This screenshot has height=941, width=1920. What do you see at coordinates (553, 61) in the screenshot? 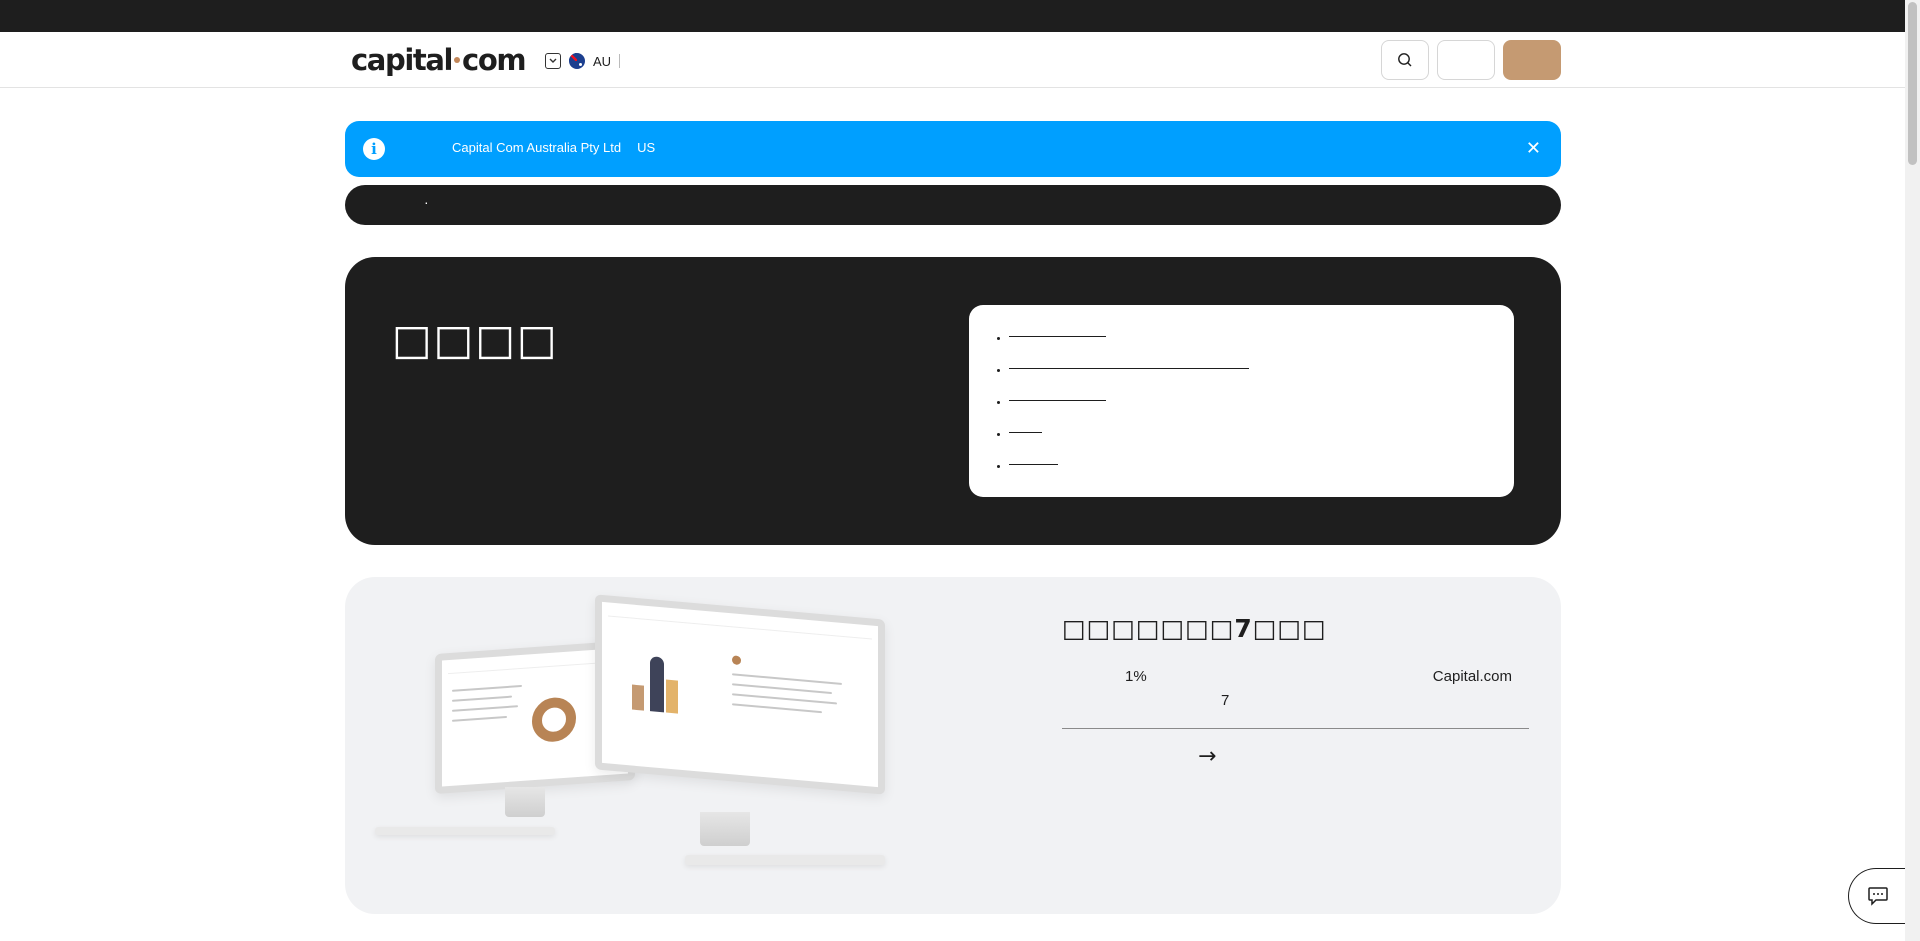
I see `chevron-down-icon` at bounding box center [553, 61].